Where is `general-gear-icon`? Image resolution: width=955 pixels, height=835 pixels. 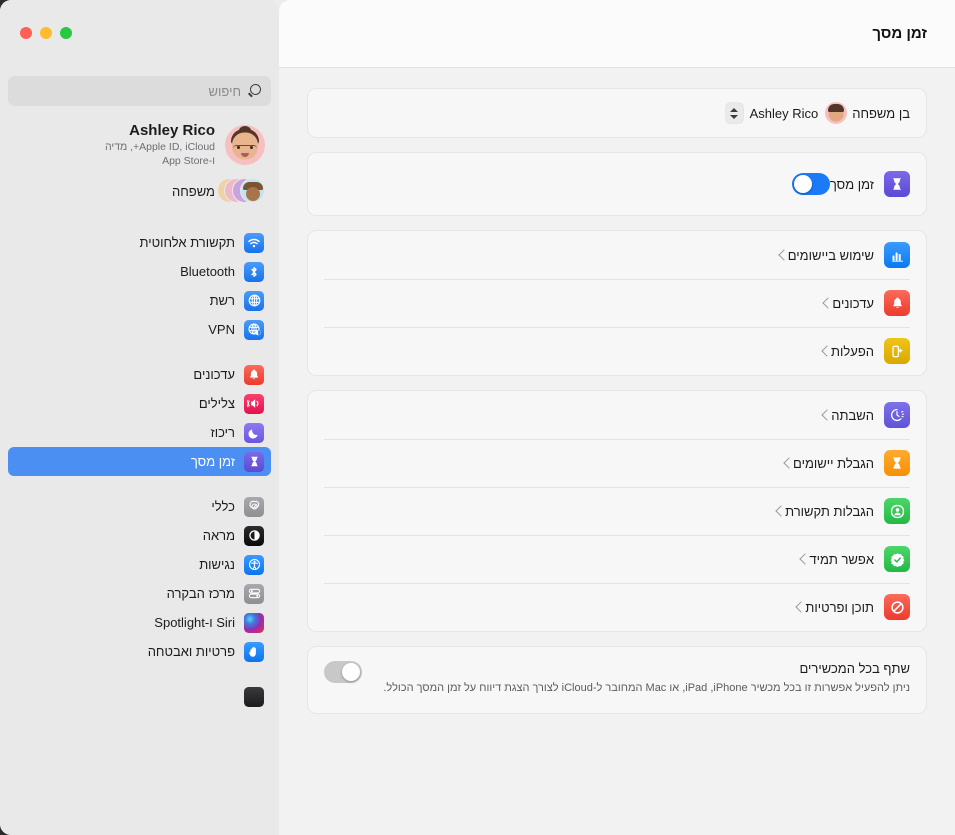
general-gear-icon is located at coordinates (254, 506).